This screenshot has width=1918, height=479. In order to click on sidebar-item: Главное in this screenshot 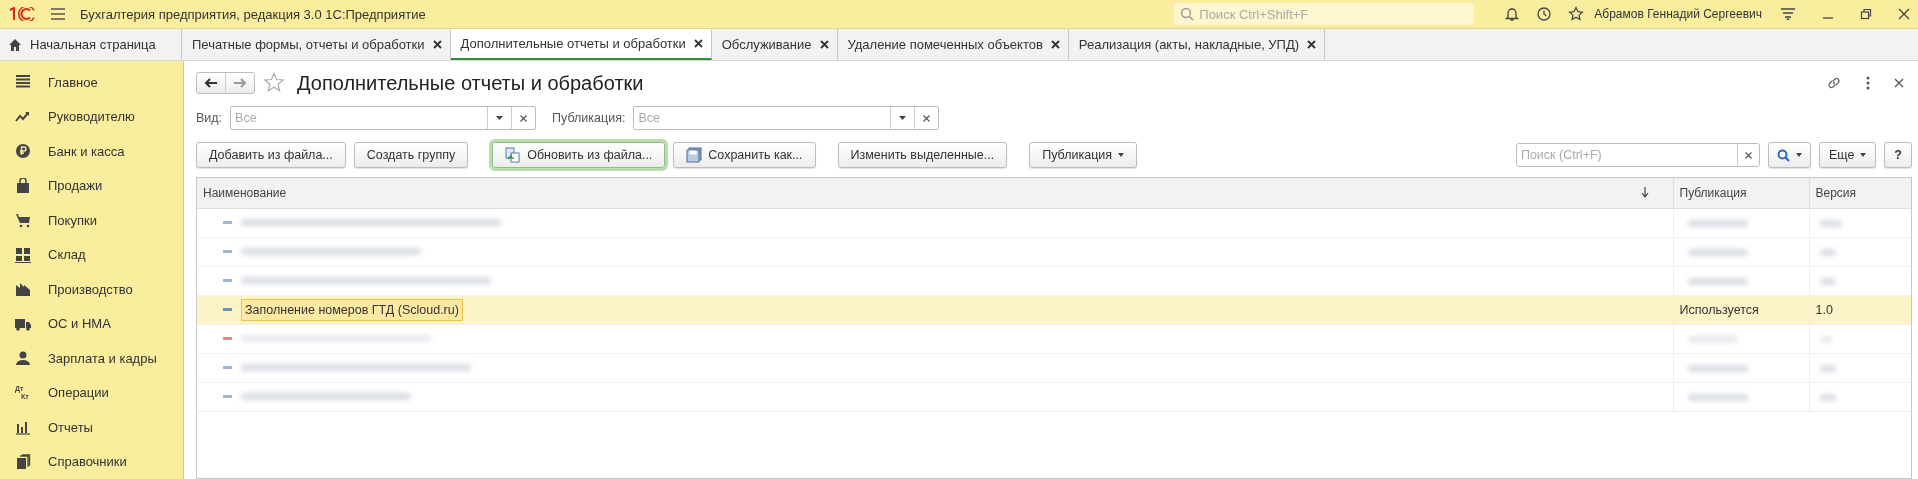, I will do `click(91, 82)`.